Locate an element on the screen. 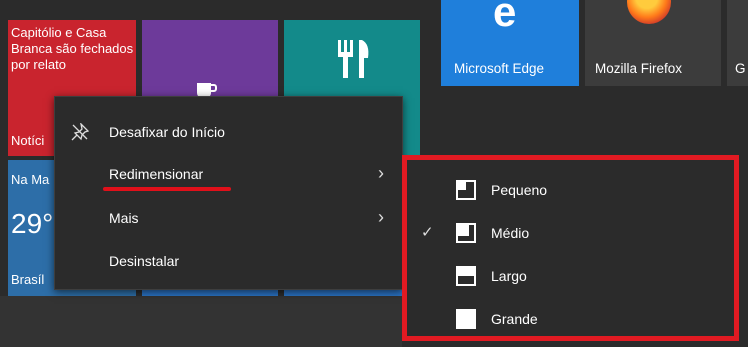 The width and height of the screenshot is (748, 347). annotation-underline is located at coordinates (167, 189).